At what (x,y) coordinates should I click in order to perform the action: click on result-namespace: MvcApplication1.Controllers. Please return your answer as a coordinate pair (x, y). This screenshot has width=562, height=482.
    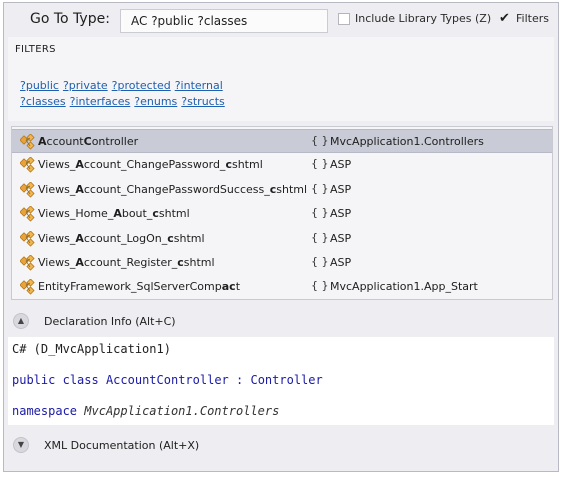
    Looking at the image, I should click on (407, 141).